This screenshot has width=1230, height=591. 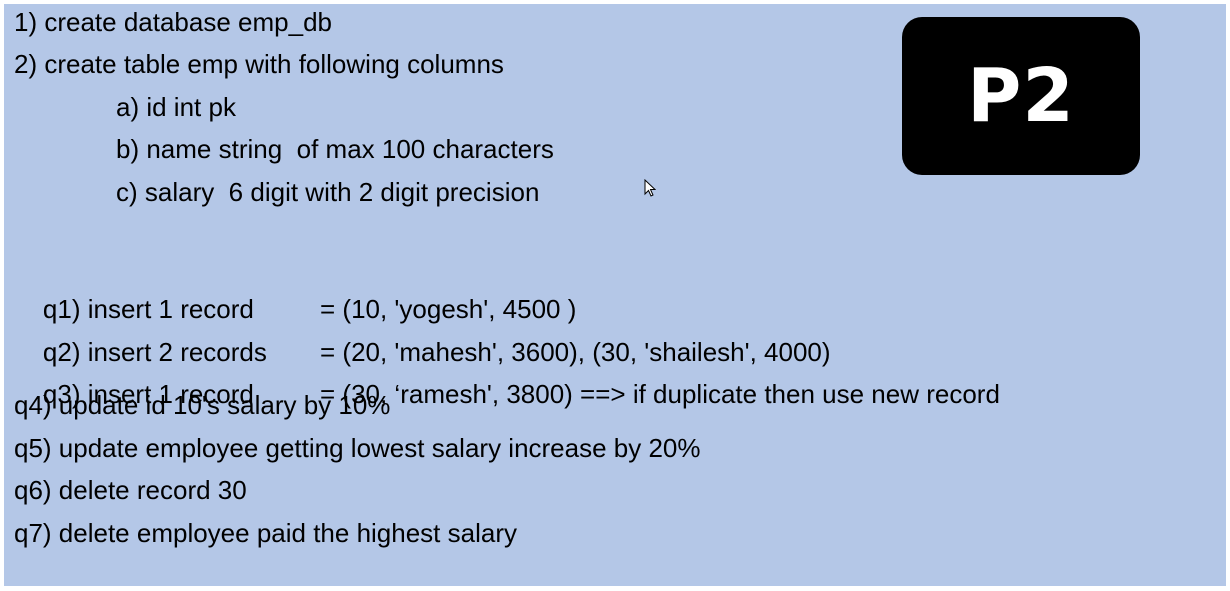 What do you see at coordinates (202, 405) in the screenshot?
I see `query-q4: q4) update id 10's salary by 10%` at bounding box center [202, 405].